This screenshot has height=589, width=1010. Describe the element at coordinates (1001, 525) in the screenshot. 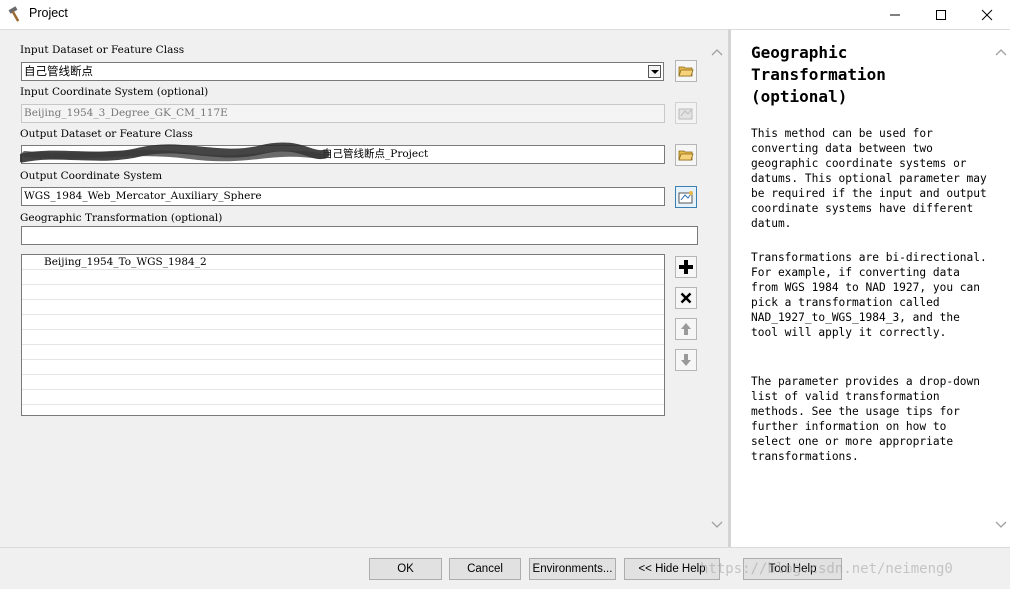

I see `help-scroll-down-icon` at that location.